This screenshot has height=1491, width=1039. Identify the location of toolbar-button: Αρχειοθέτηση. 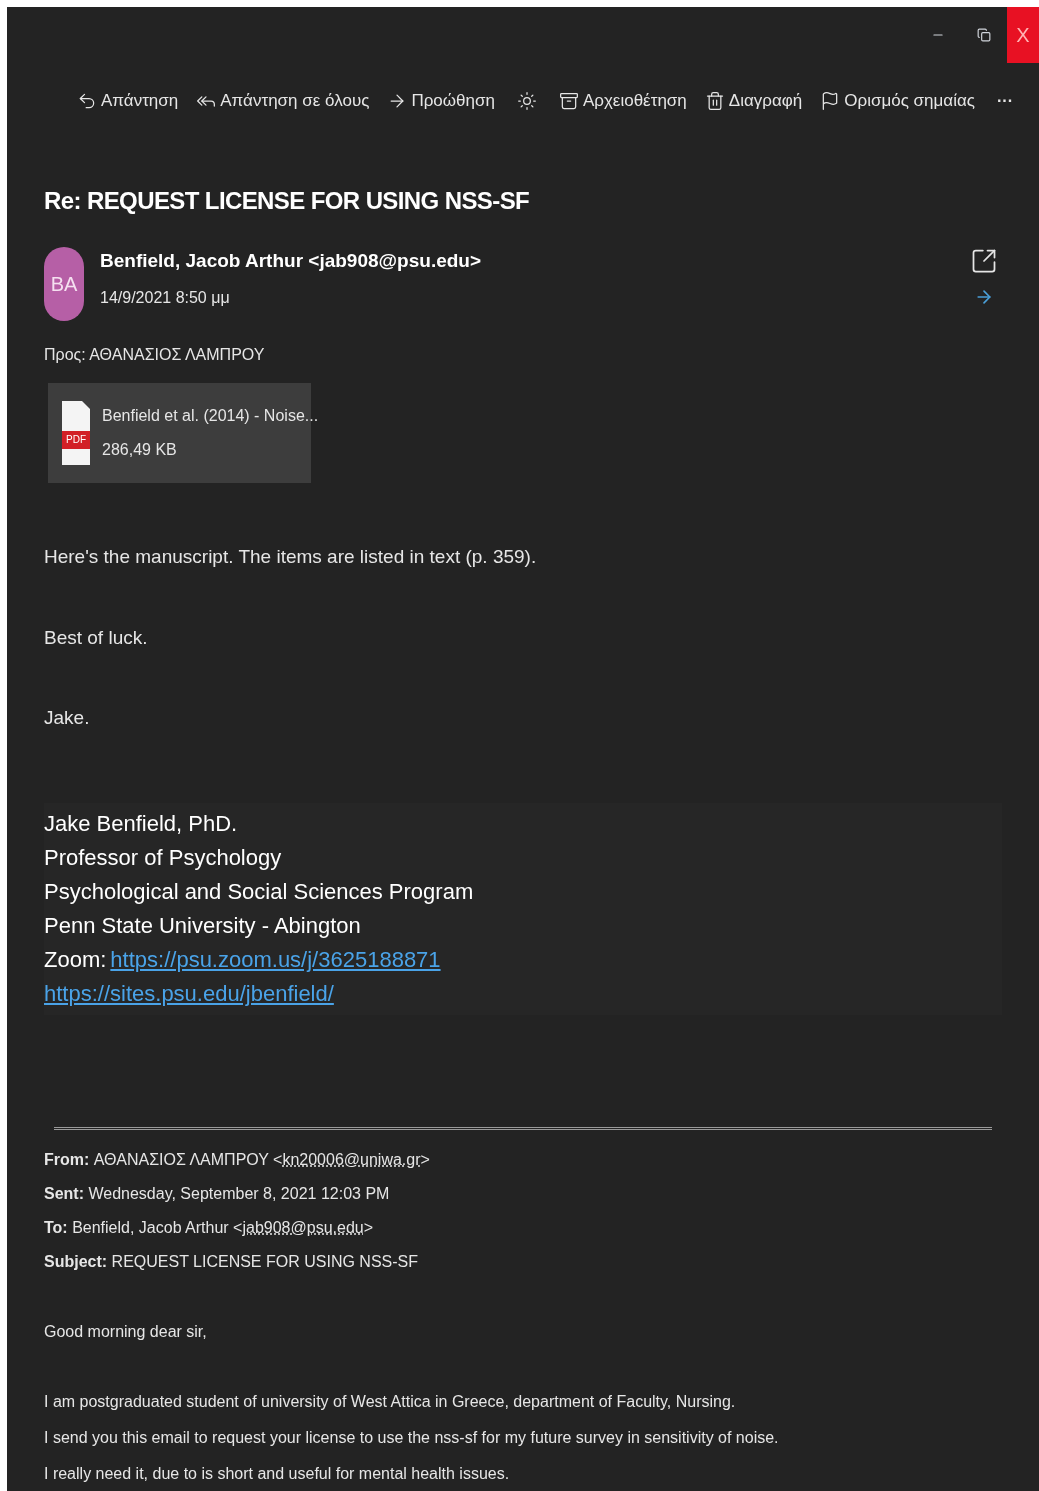
(622, 101).